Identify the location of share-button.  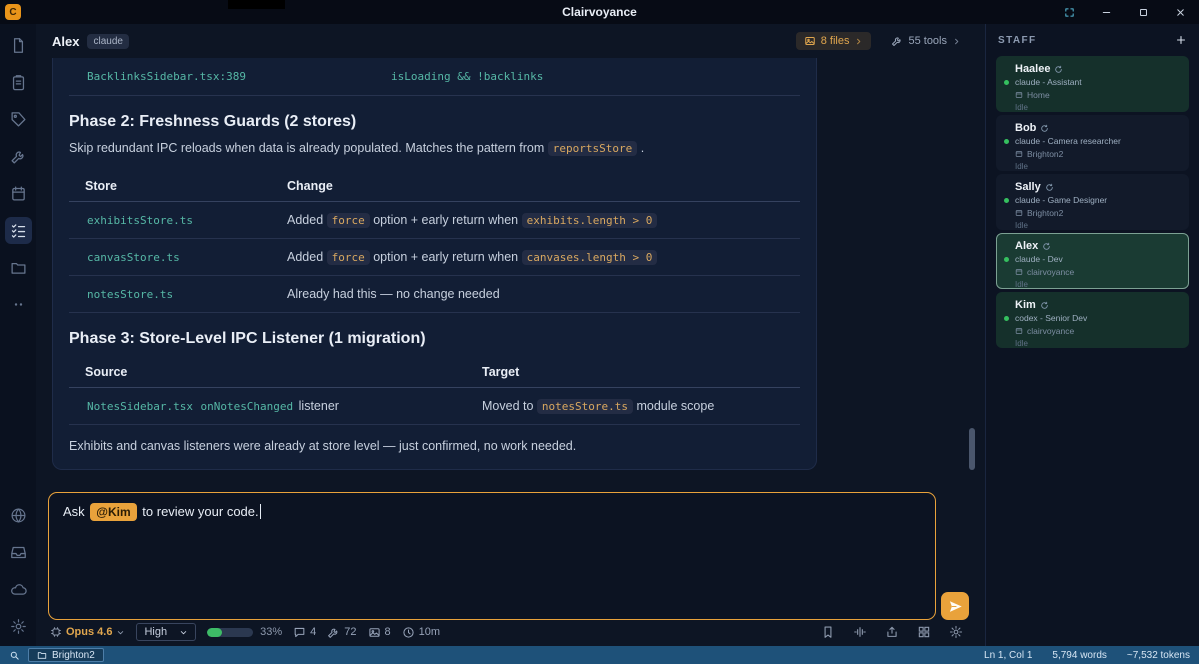
(892, 632).